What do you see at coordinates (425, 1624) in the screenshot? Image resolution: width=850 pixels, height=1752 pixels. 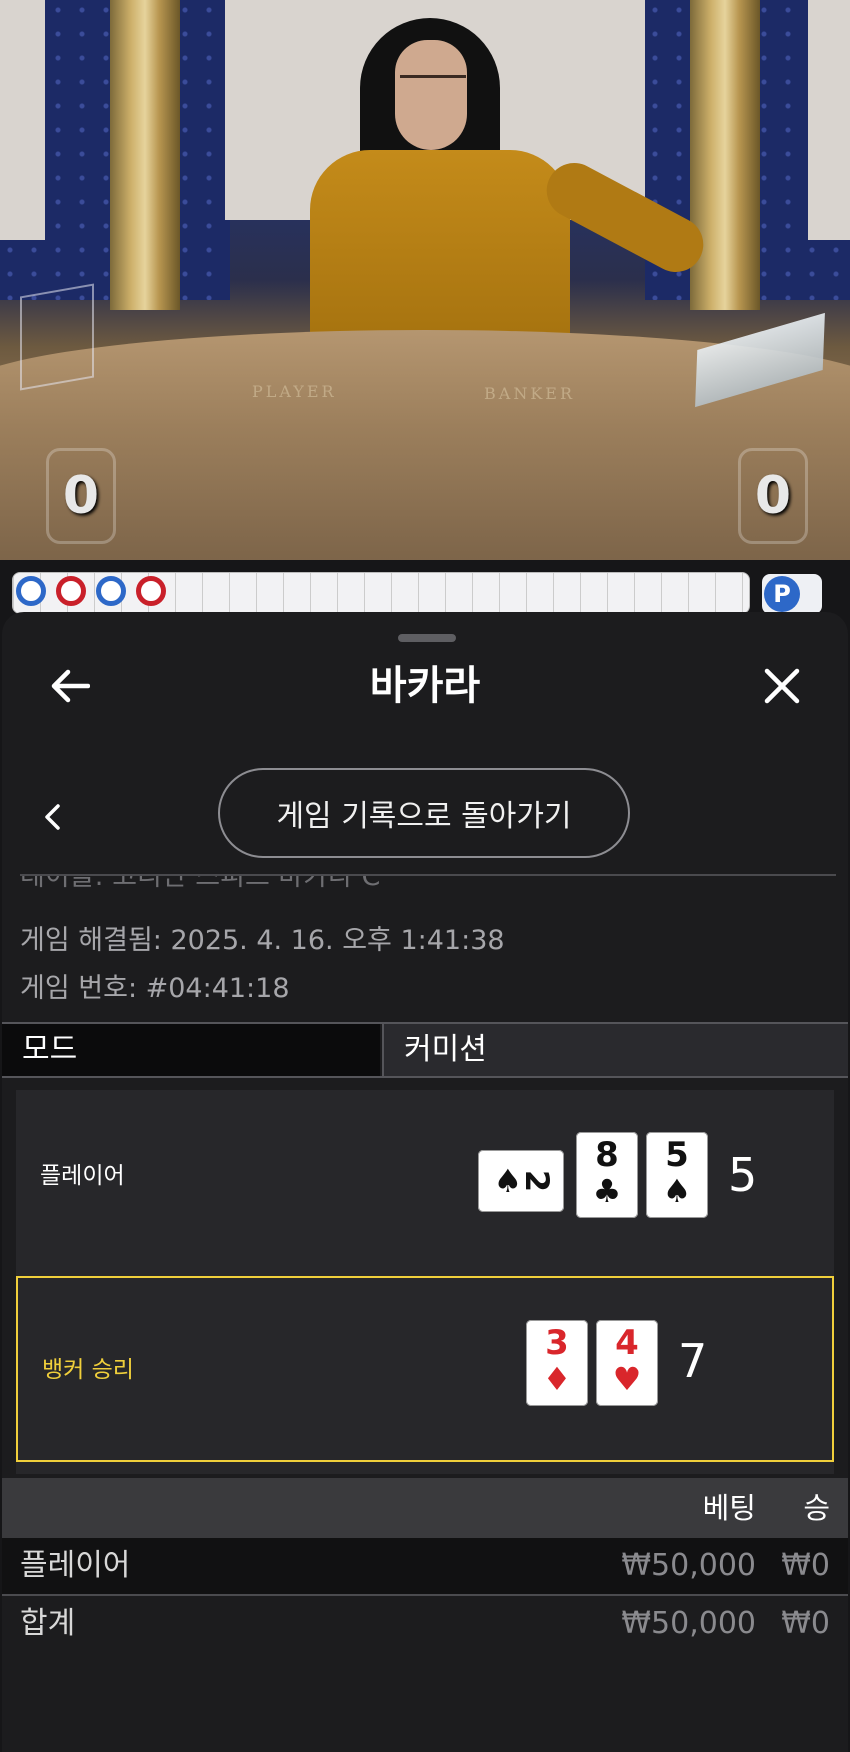 I see `table-row: 합계 ₩50,000 ₩0` at bounding box center [425, 1624].